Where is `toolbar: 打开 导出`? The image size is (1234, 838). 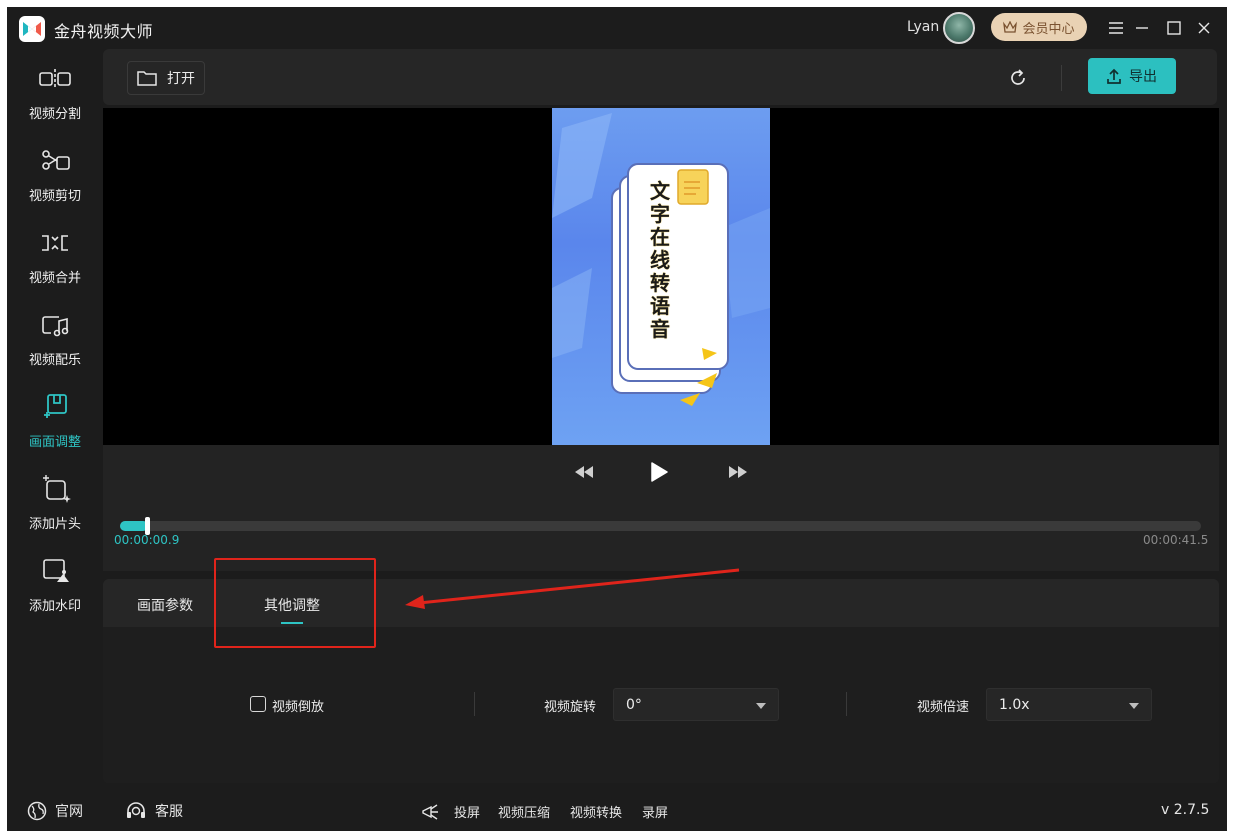
toolbar: 打开 导出 is located at coordinates (660, 77).